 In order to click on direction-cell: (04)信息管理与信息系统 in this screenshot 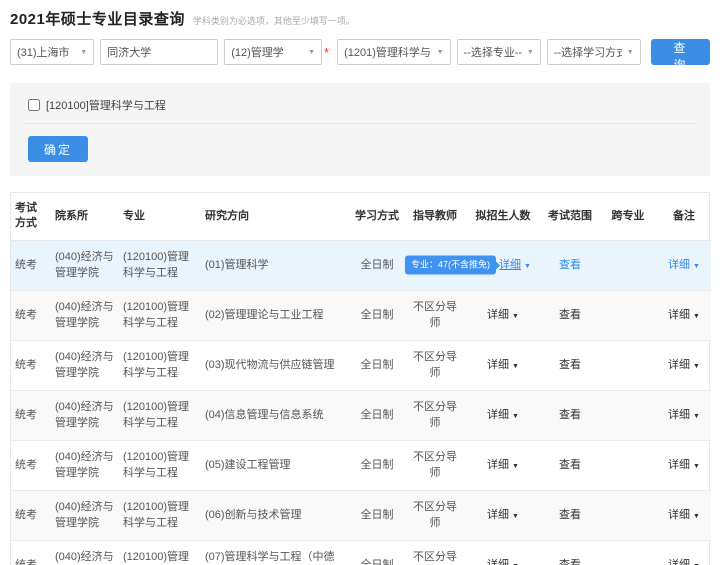, I will do `click(275, 415)`.